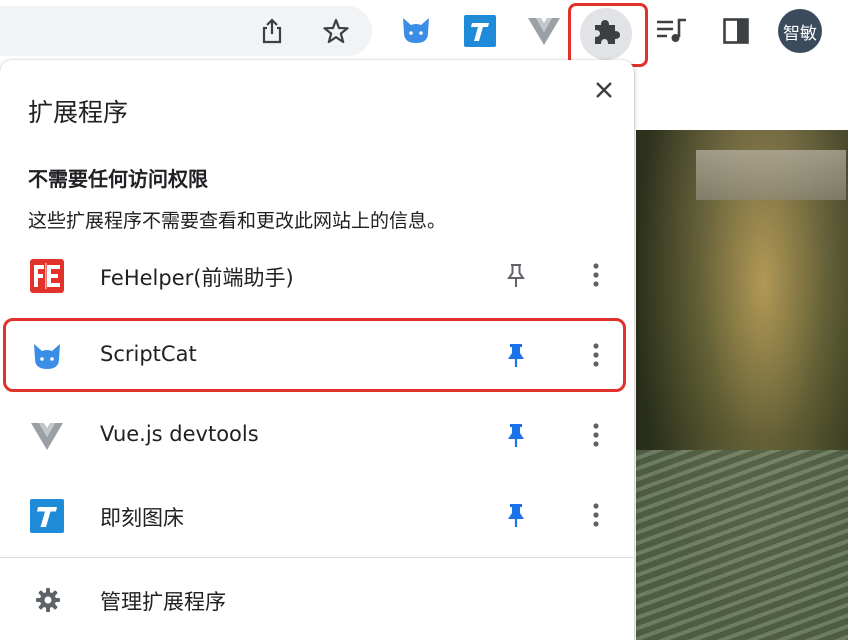  What do you see at coordinates (314, 355) in the screenshot?
I see `scriptcat-row-highlight` at bounding box center [314, 355].